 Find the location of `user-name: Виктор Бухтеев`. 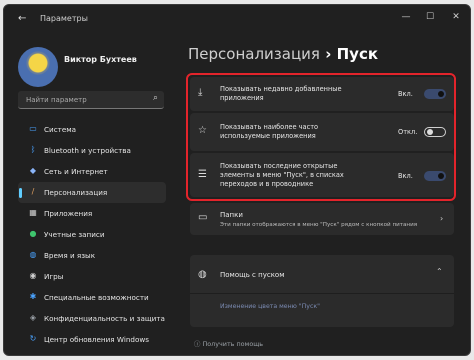

user-name: Виктор Бухтеев is located at coordinates (100, 59).